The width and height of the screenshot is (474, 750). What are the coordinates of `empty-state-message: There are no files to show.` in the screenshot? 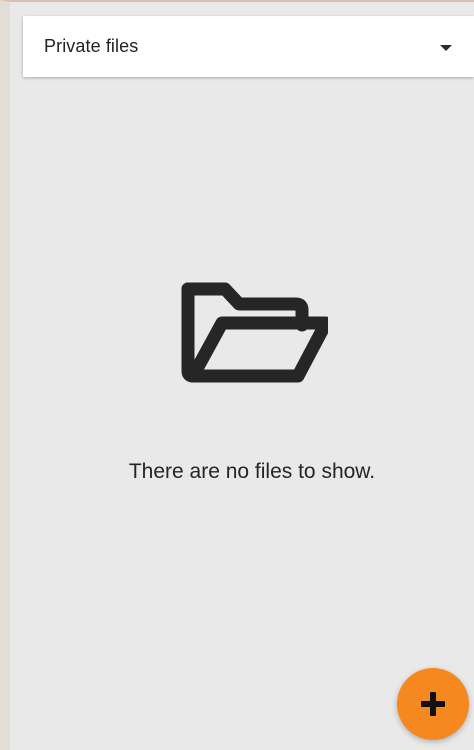 It's located at (252, 471).